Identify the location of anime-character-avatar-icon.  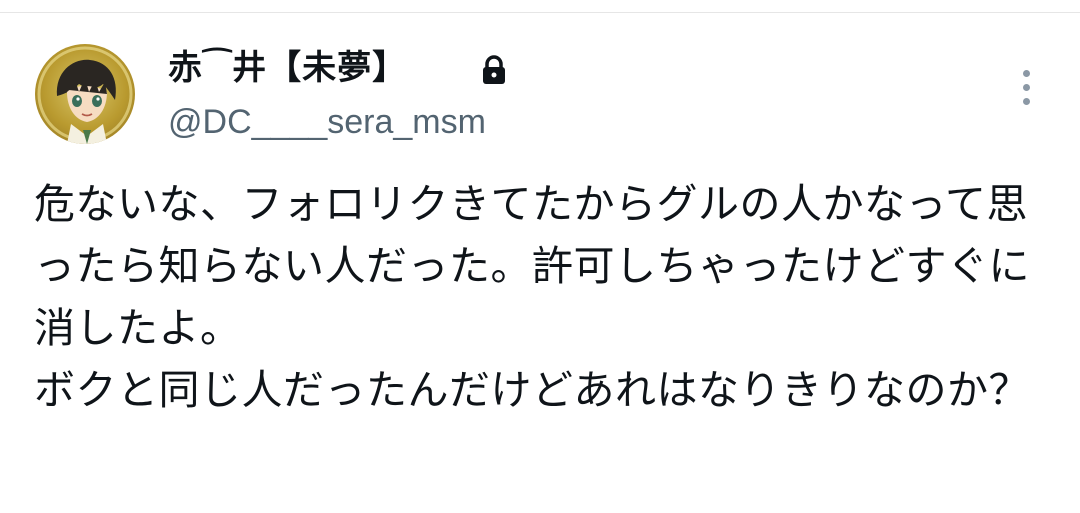
(85, 95).